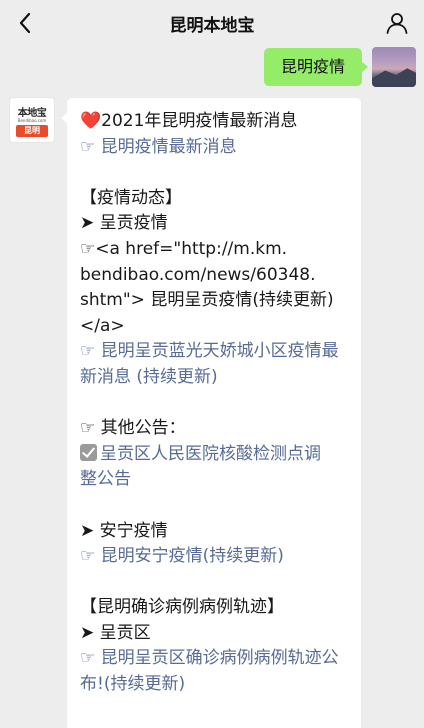  I want to click on outgoing-message: 昆明疫情, so click(316, 67).